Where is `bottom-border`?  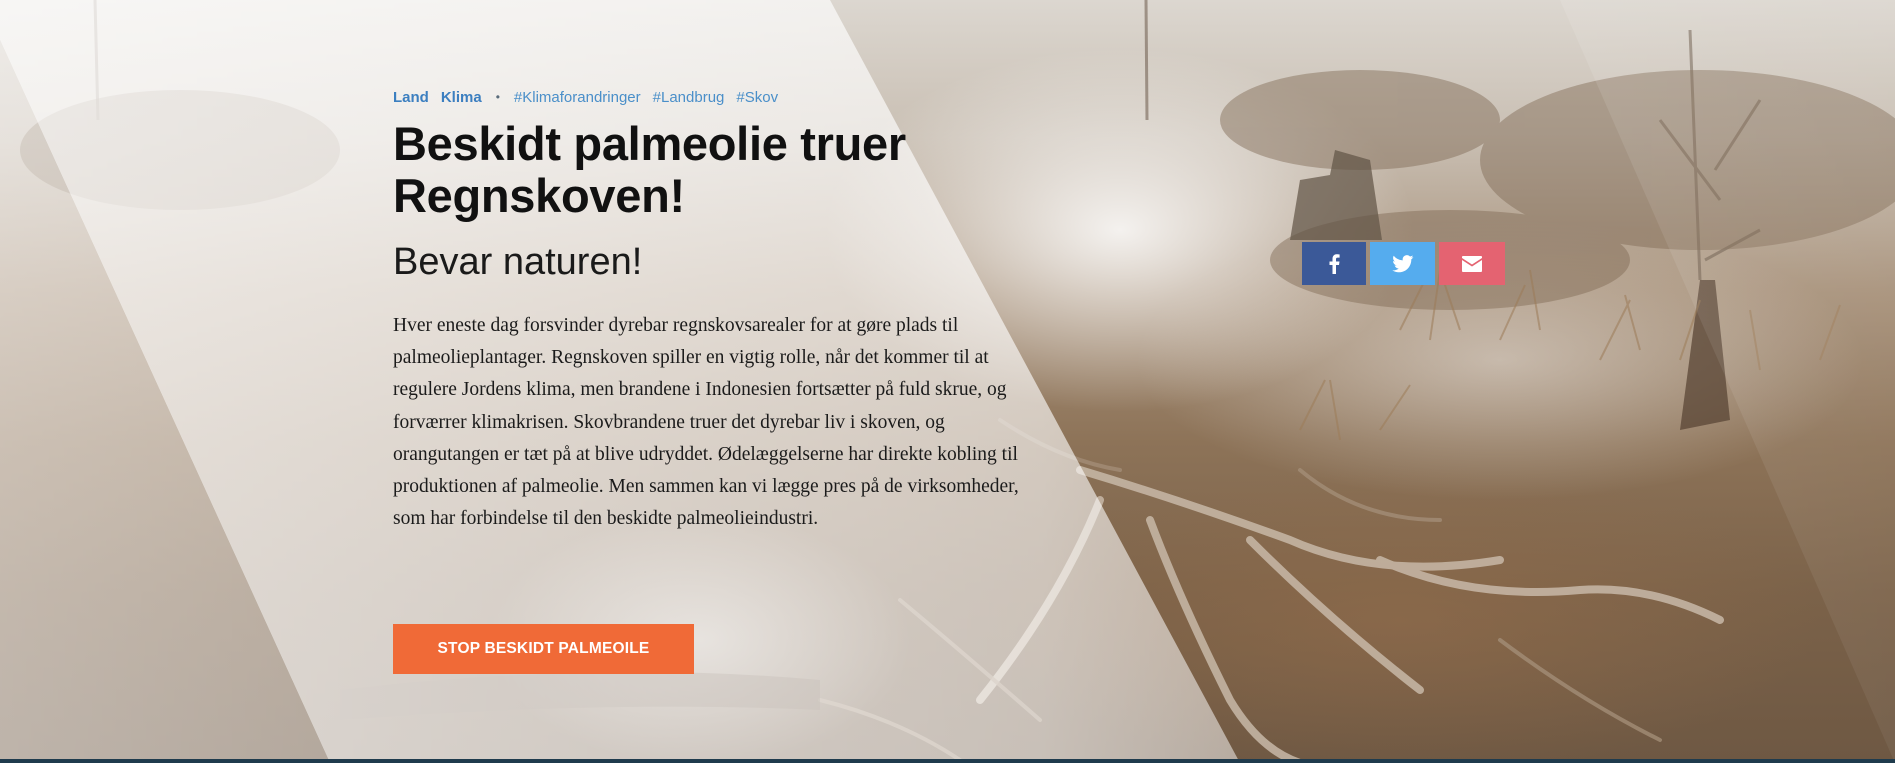
bottom-border is located at coordinates (947, 761).